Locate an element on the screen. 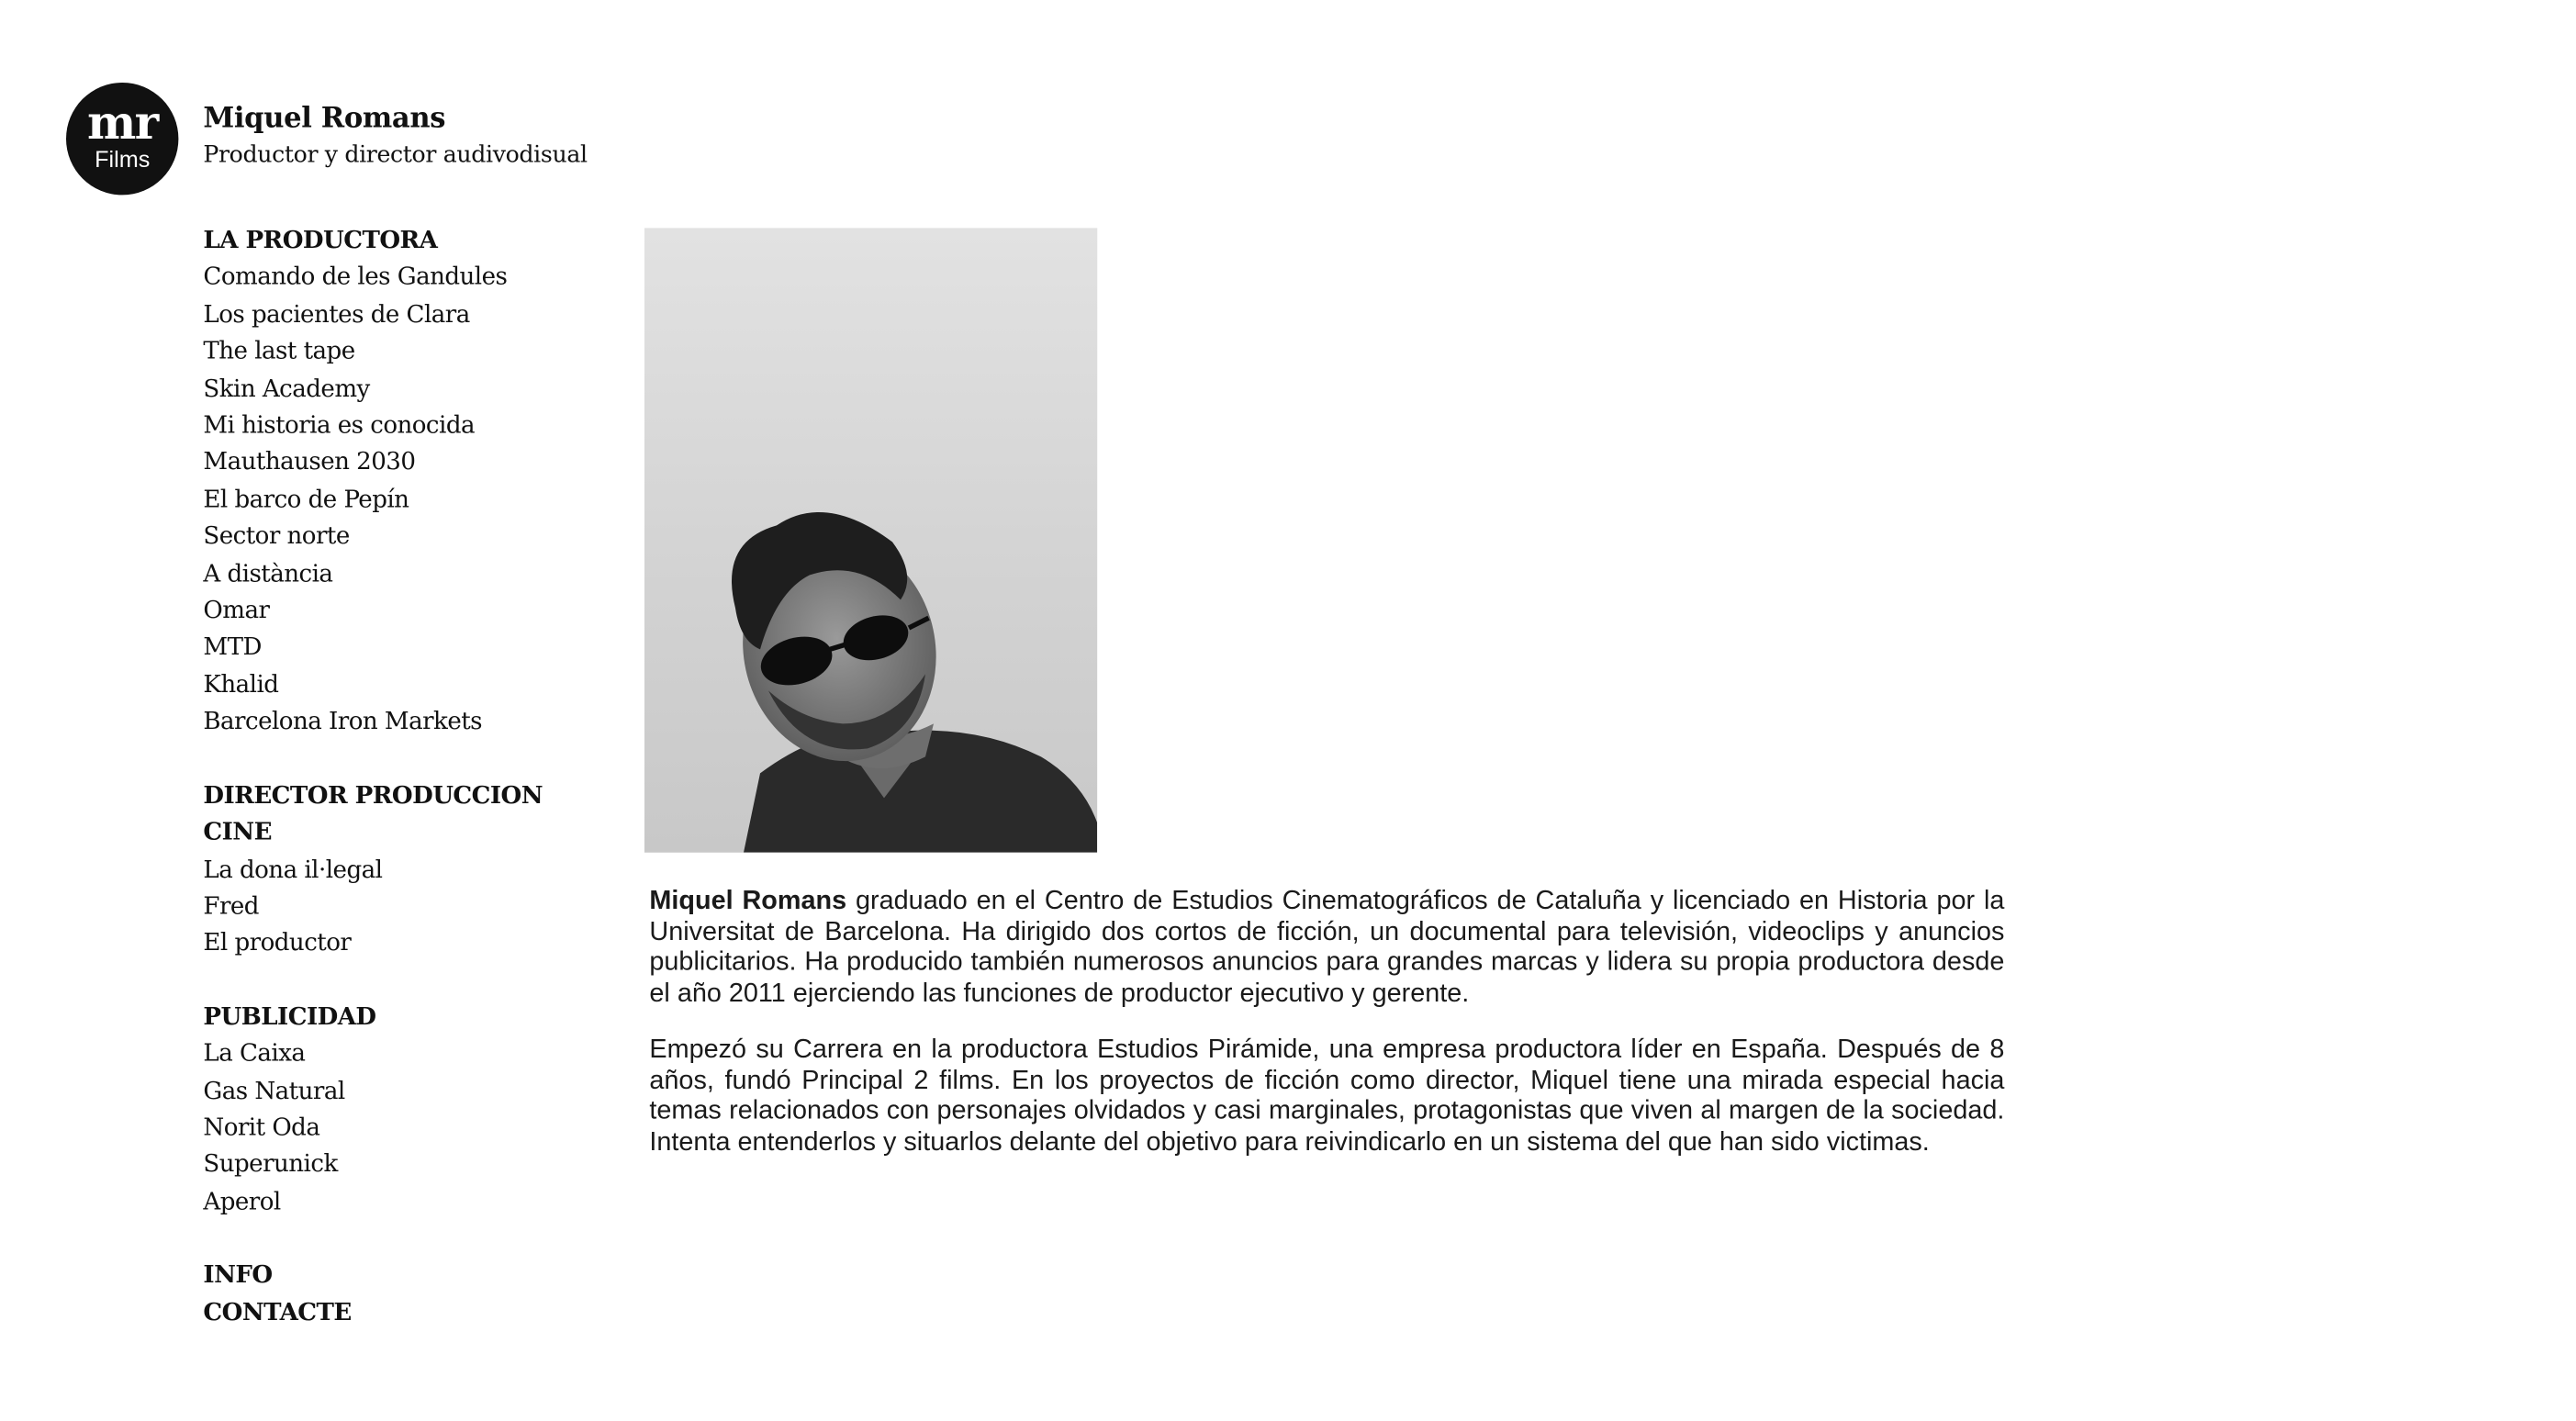  nav-item: La Caixa is located at coordinates (409, 1054).